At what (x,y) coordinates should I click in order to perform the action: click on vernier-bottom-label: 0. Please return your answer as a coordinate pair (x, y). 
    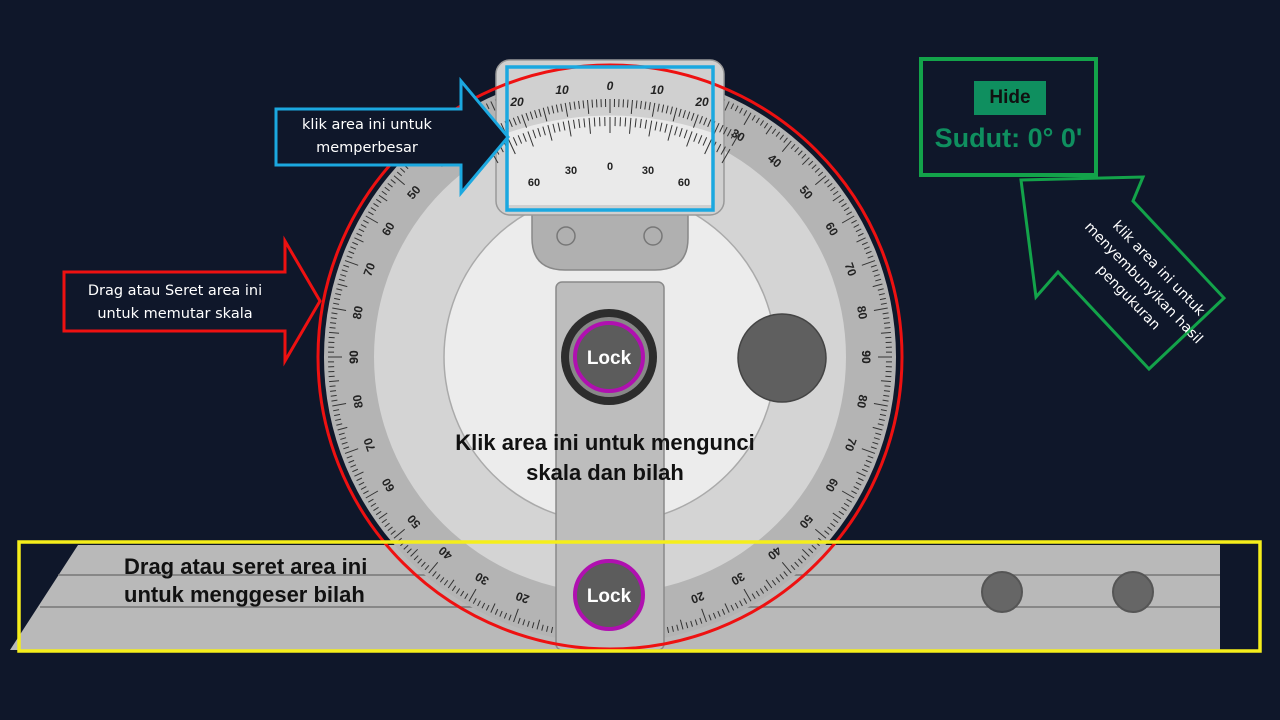
    Looking at the image, I should click on (610, 167).